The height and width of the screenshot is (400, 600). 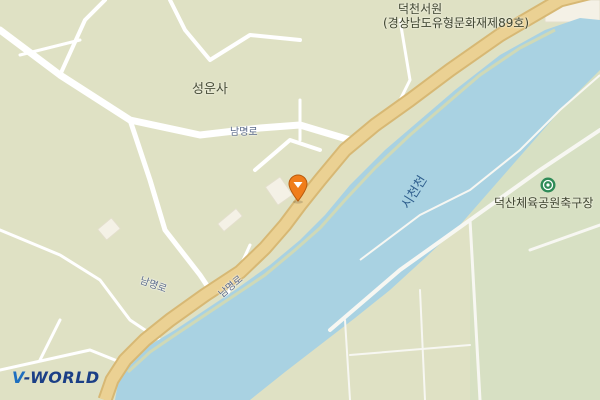 I want to click on vworld-logo: V-WORLD, so click(x=56, y=377).